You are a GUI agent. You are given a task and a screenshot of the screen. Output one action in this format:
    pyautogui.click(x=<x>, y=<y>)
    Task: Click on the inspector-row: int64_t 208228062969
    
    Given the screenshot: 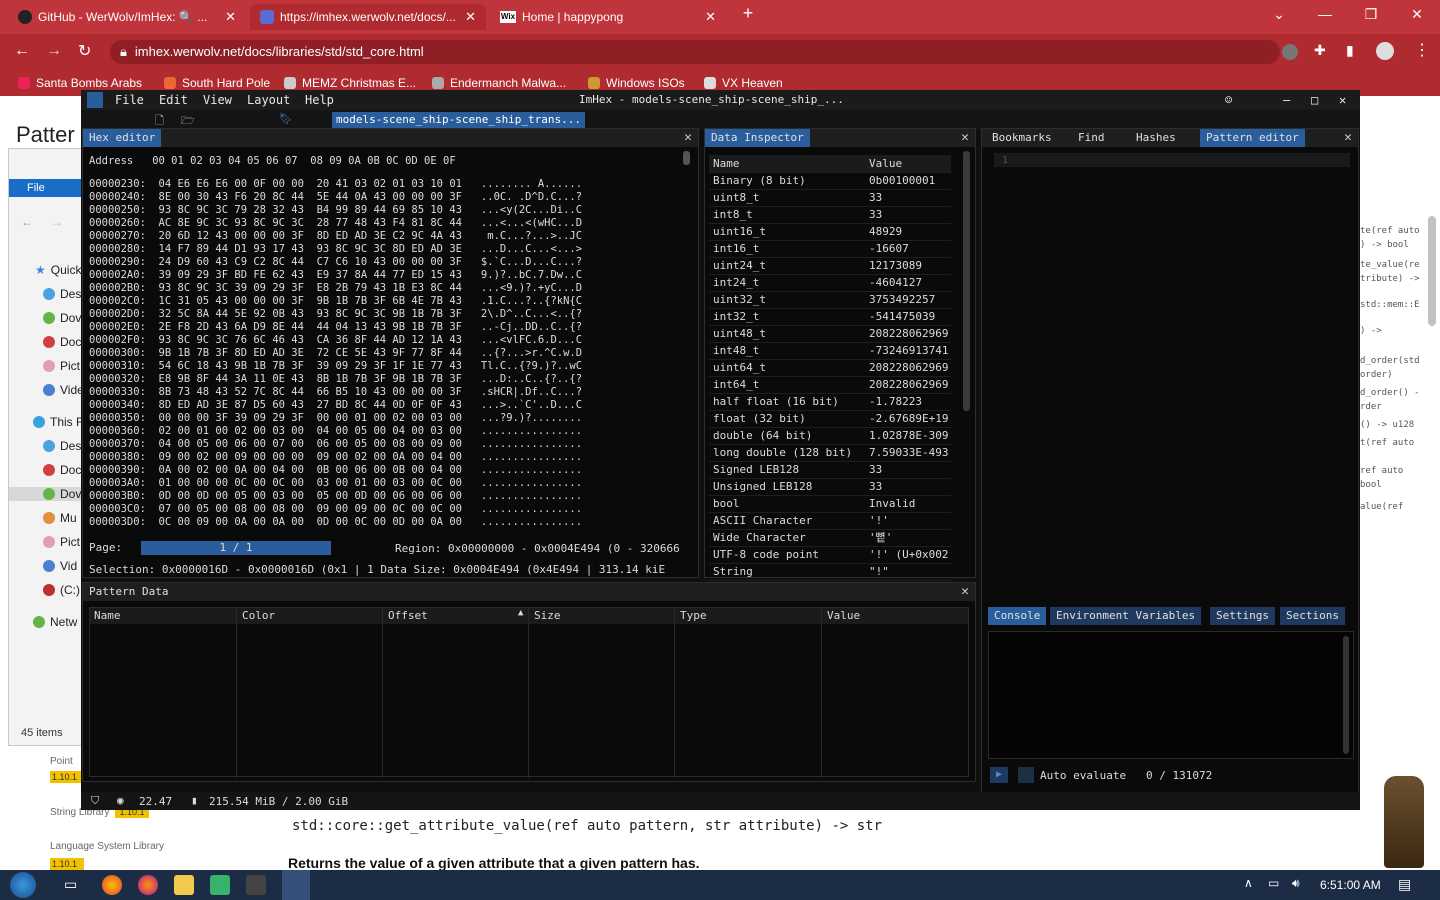 What is the action you would take?
    pyautogui.click(x=830, y=385)
    